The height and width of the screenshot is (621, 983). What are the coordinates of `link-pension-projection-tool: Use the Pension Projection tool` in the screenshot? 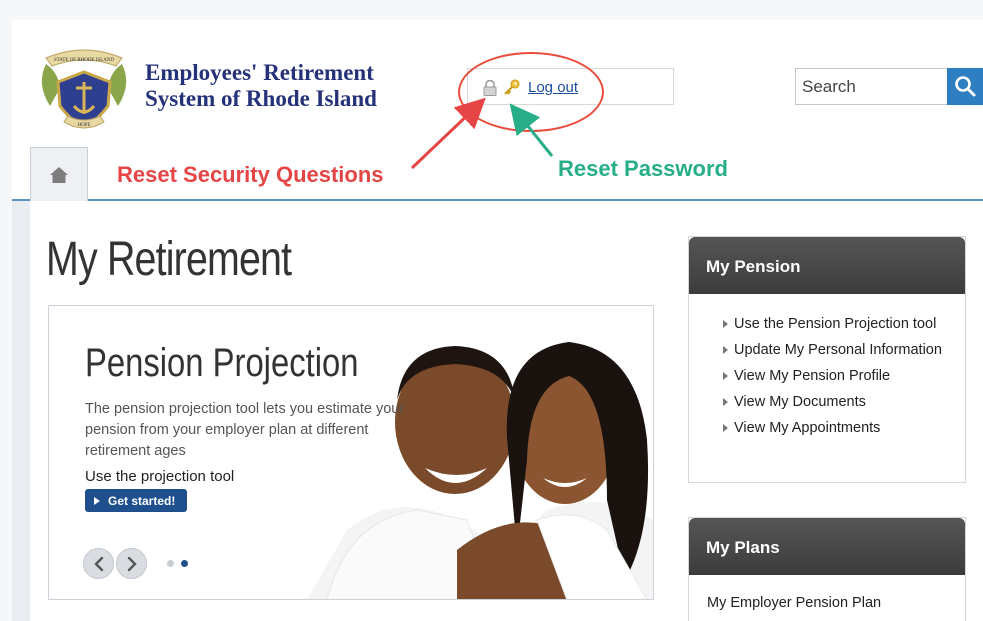 It's located at (844, 324).